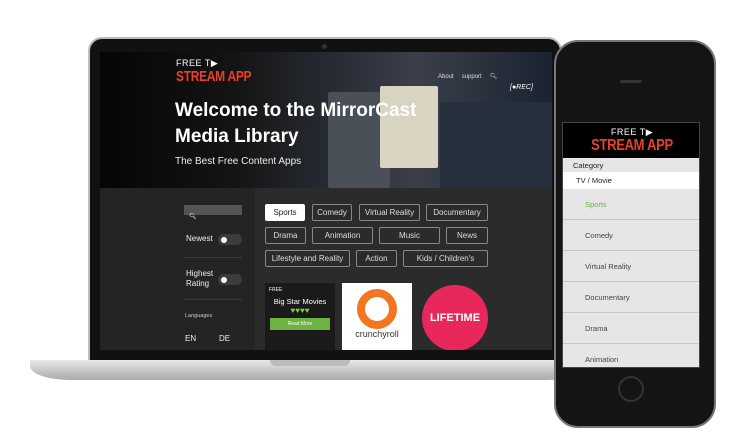  Describe the element at coordinates (631, 81) in the screenshot. I see `phone-speaker` at that location.